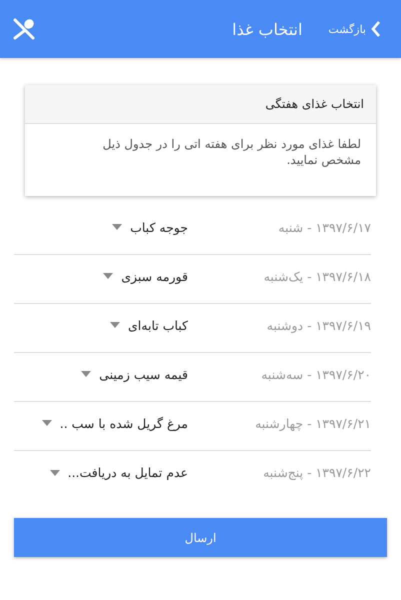 This screenshot has height=600, width=401. Describe the element at coordinates (314, 104) in the screenshot. I see `card-title: انتخاب غذای هفتگی` at that location.